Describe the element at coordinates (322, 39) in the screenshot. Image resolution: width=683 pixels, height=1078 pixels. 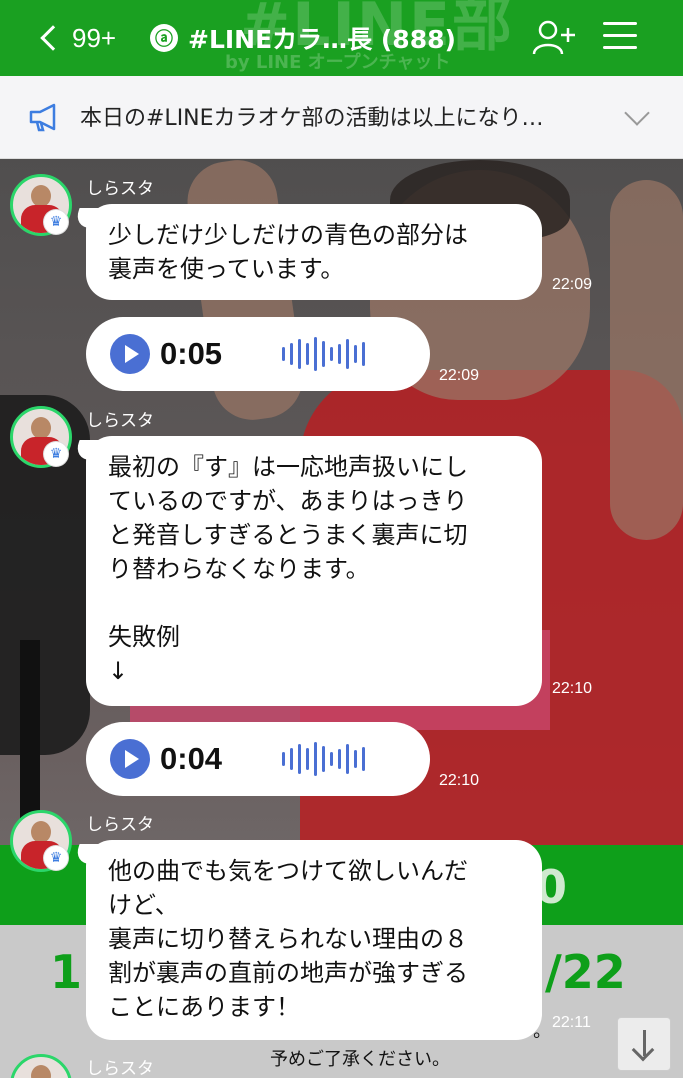
I see `chat-title: #LINEカラ…長 (888)` at that location.